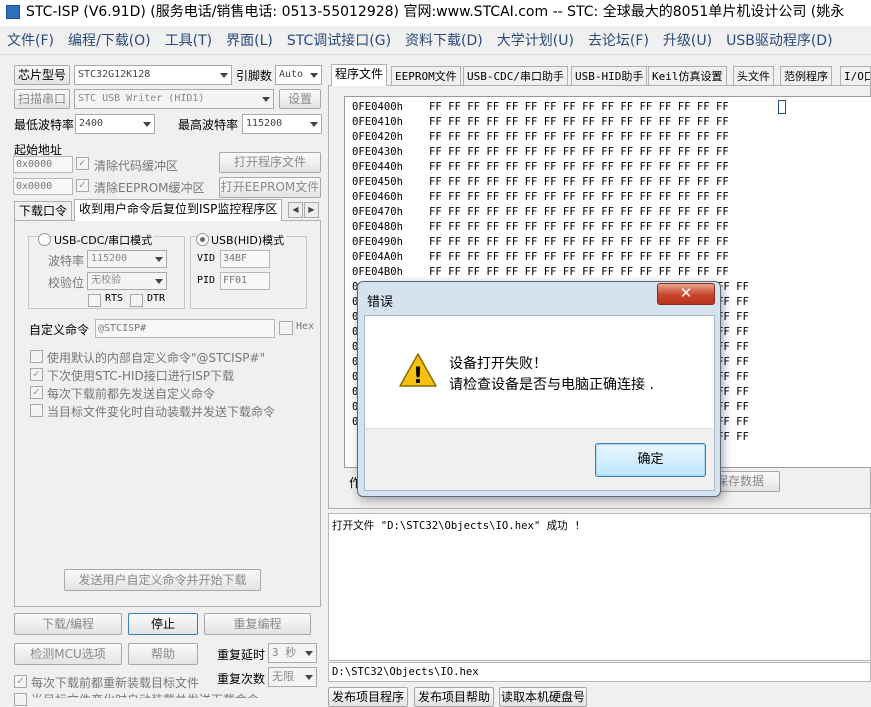 The height and width of the screenshot is (707, 871). I want to click on menu-debug: STC调试接口(G), so click(339, 41).